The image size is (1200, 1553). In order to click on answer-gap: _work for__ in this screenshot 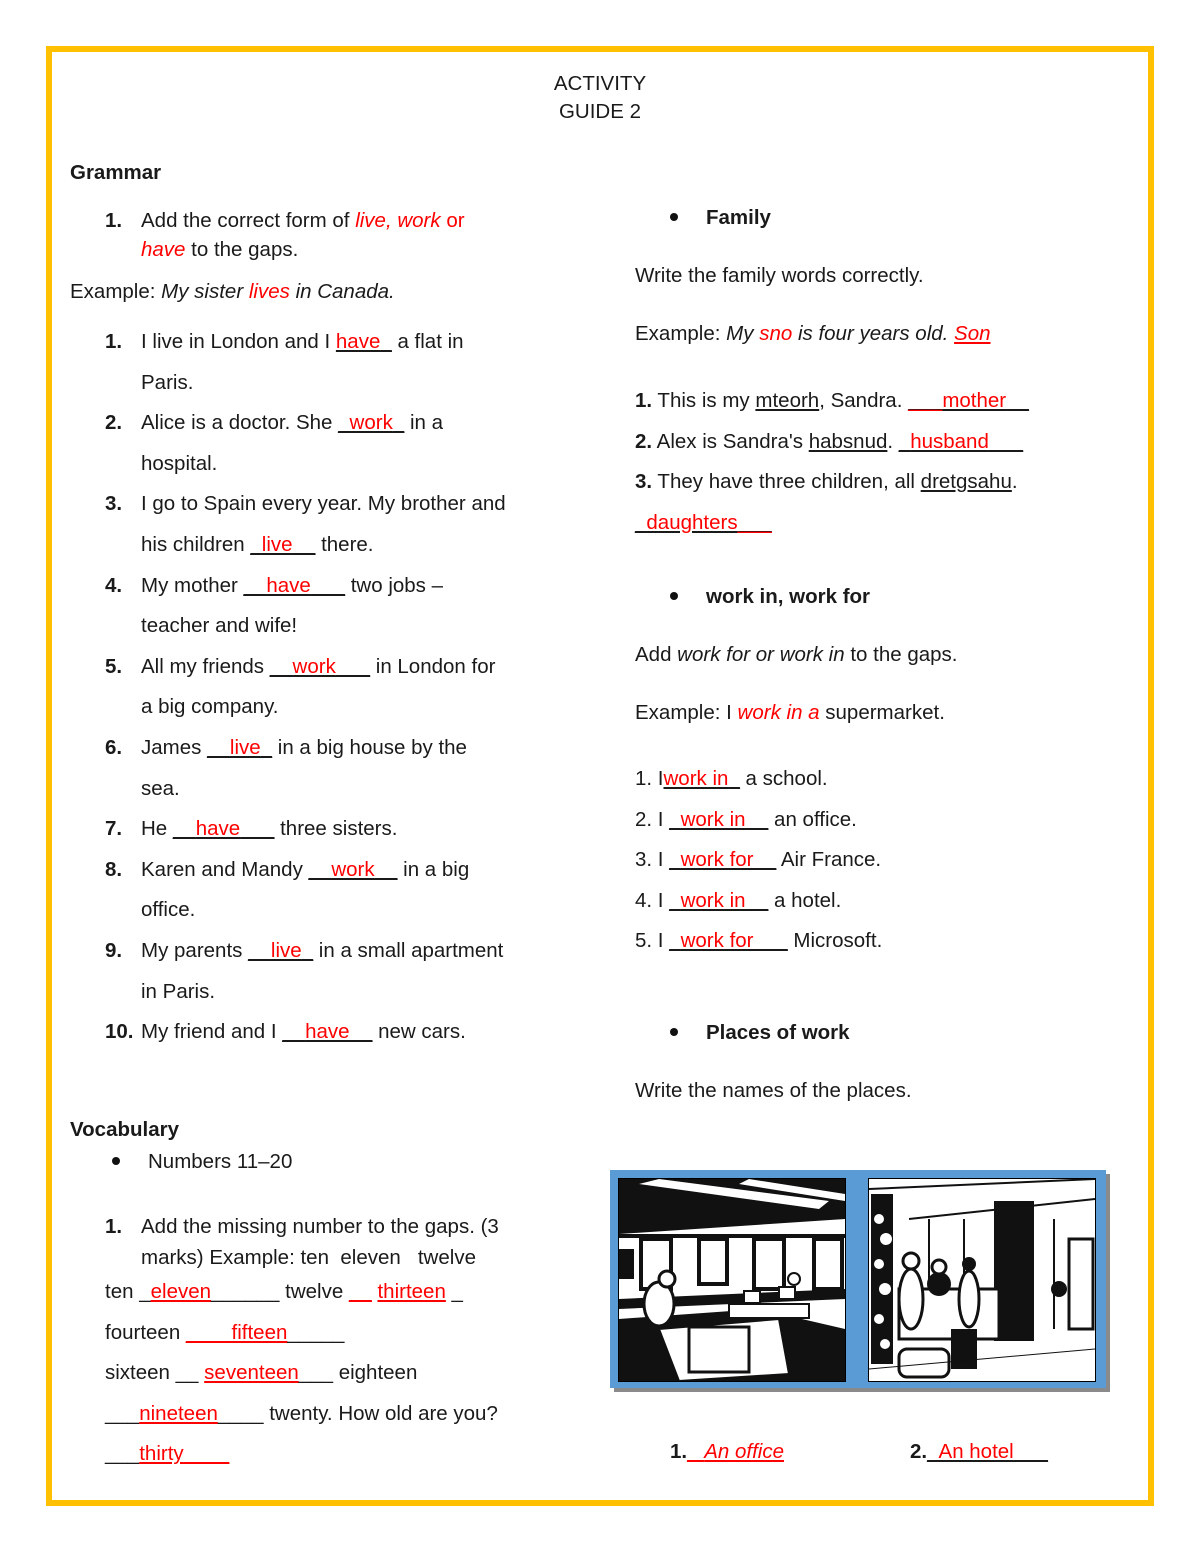, I will do `click(722, 859)`.